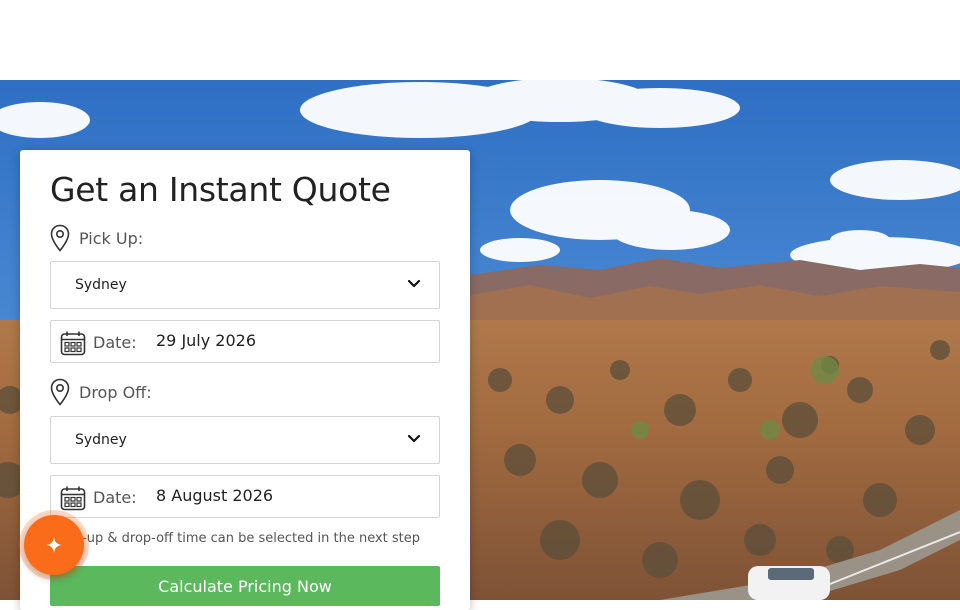 Image resolution: width=960 pixels, height=610 pixels. I want to click on pickup-location-select: Sydney, so click(245, 285).